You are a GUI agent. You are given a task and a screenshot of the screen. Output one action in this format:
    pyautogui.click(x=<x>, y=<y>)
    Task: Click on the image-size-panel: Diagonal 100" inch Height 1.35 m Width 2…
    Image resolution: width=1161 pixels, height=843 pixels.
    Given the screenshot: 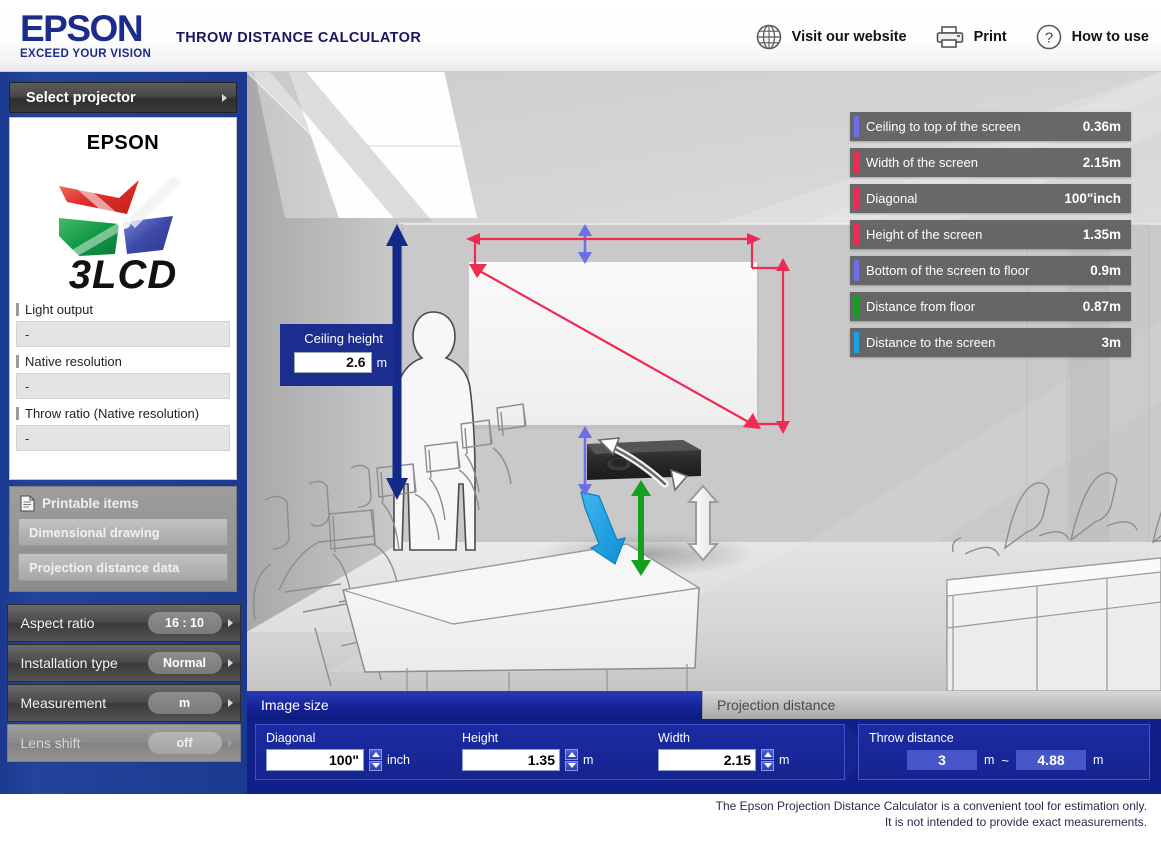 What is the action you would take?
    pyautogui.click(x=550, y=752)
    